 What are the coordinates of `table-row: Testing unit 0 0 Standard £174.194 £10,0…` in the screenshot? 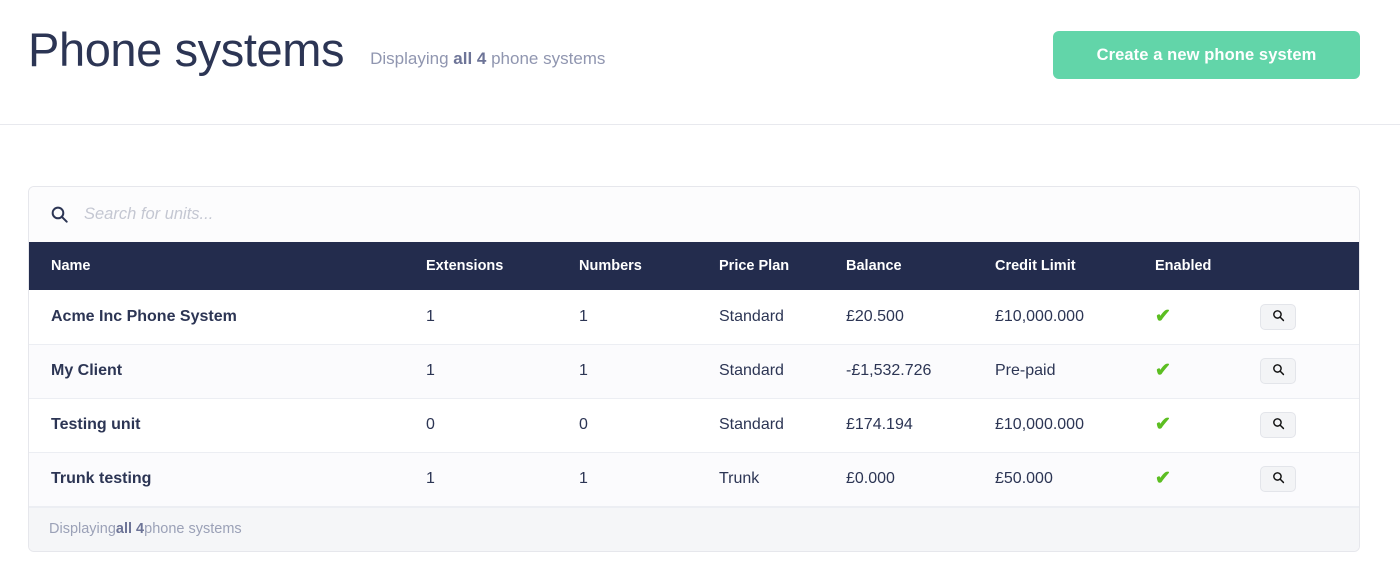 It's located at (694, 425).